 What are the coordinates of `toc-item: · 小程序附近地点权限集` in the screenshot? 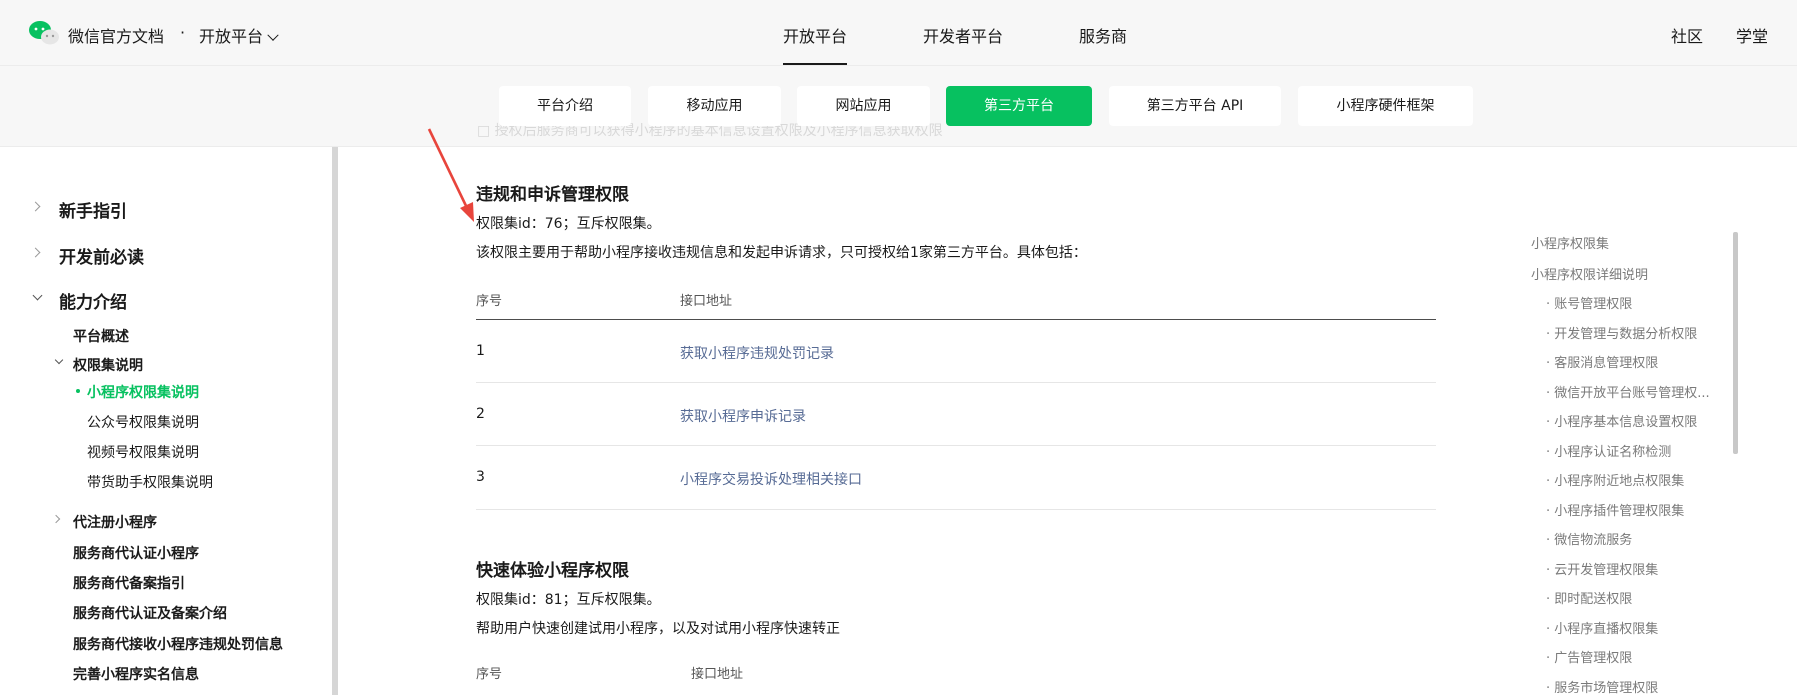 It's located at (1615, 479).